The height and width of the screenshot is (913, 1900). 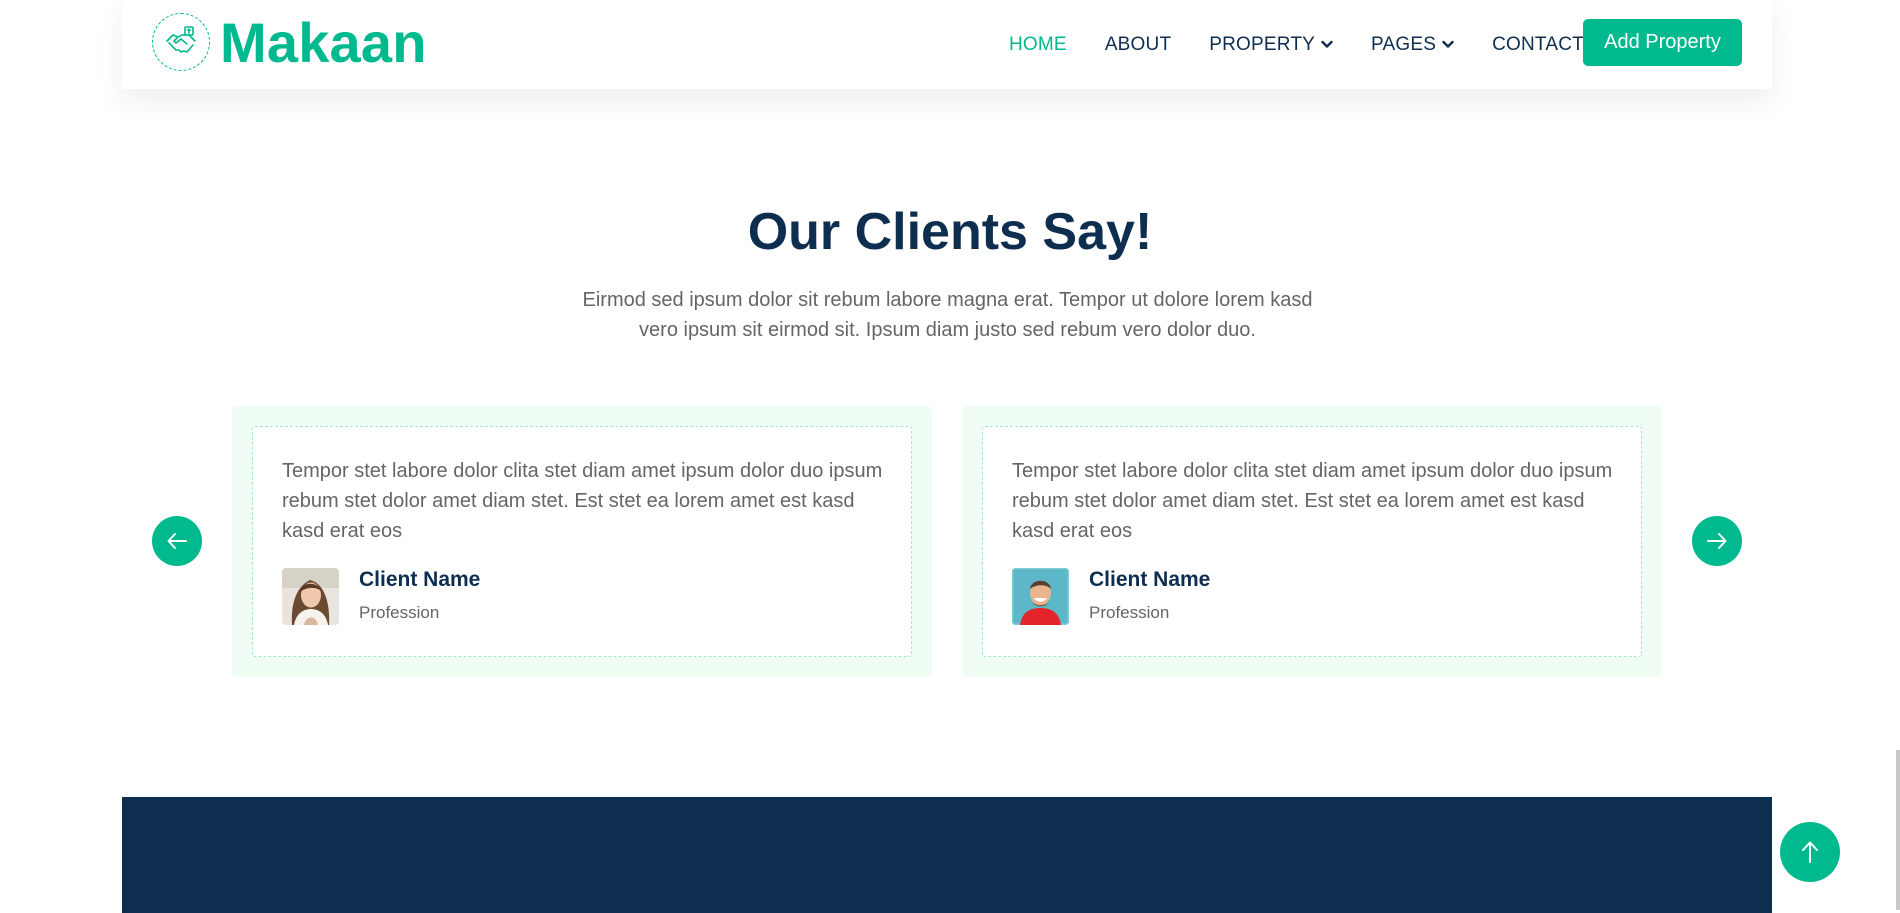 What do you see at coordinates (1898, 830) in the screenshot?
I see `scrollbar` at bounding box center [1898, 830].